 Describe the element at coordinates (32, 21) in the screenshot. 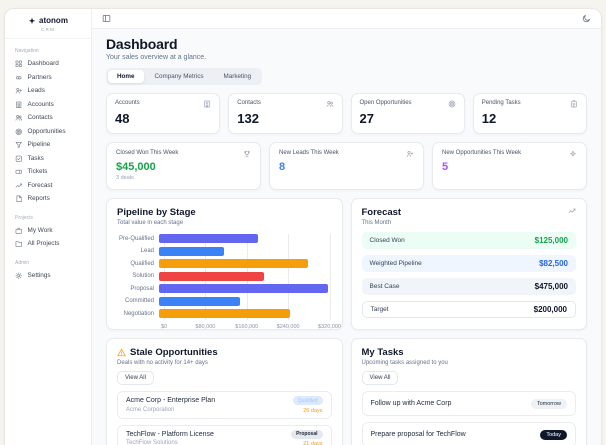

I see `logo-spark-icon` at that location.